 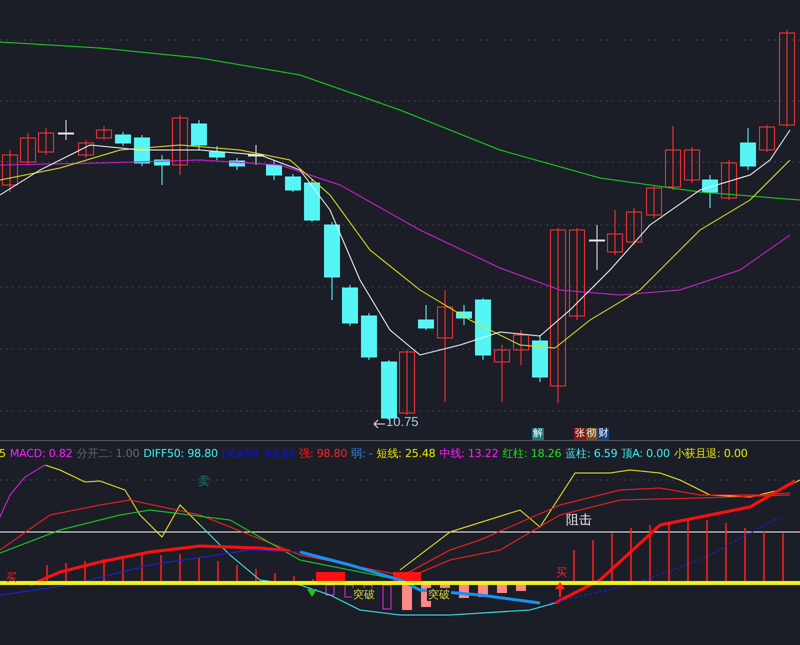 What do you see at coordinates (312, 593) in the screenshot?
I see `down-arrow-icon` at bounding box center [312, 593].